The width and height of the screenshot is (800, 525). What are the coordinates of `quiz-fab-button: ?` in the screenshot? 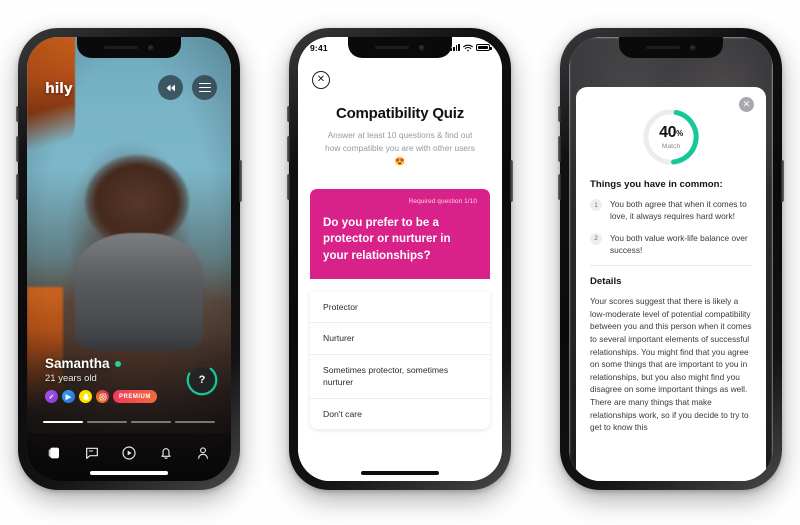 It's located at (202, 380).